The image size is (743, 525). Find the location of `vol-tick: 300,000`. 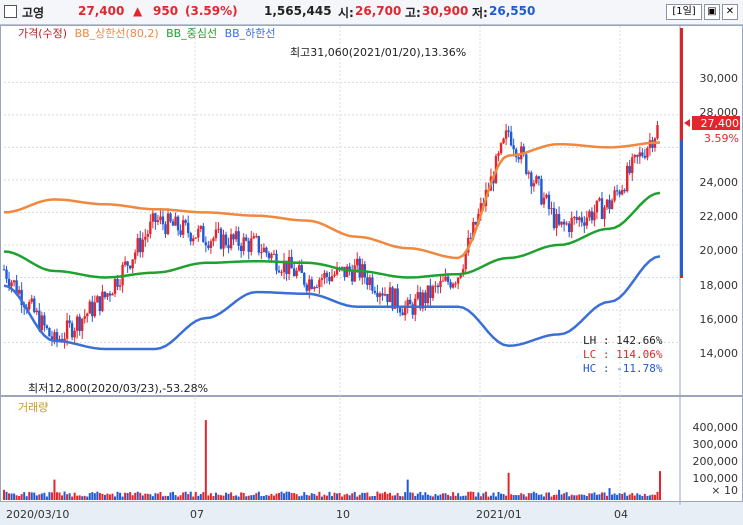

vol-tick: 300,000 is located at coordinates (715, 444).